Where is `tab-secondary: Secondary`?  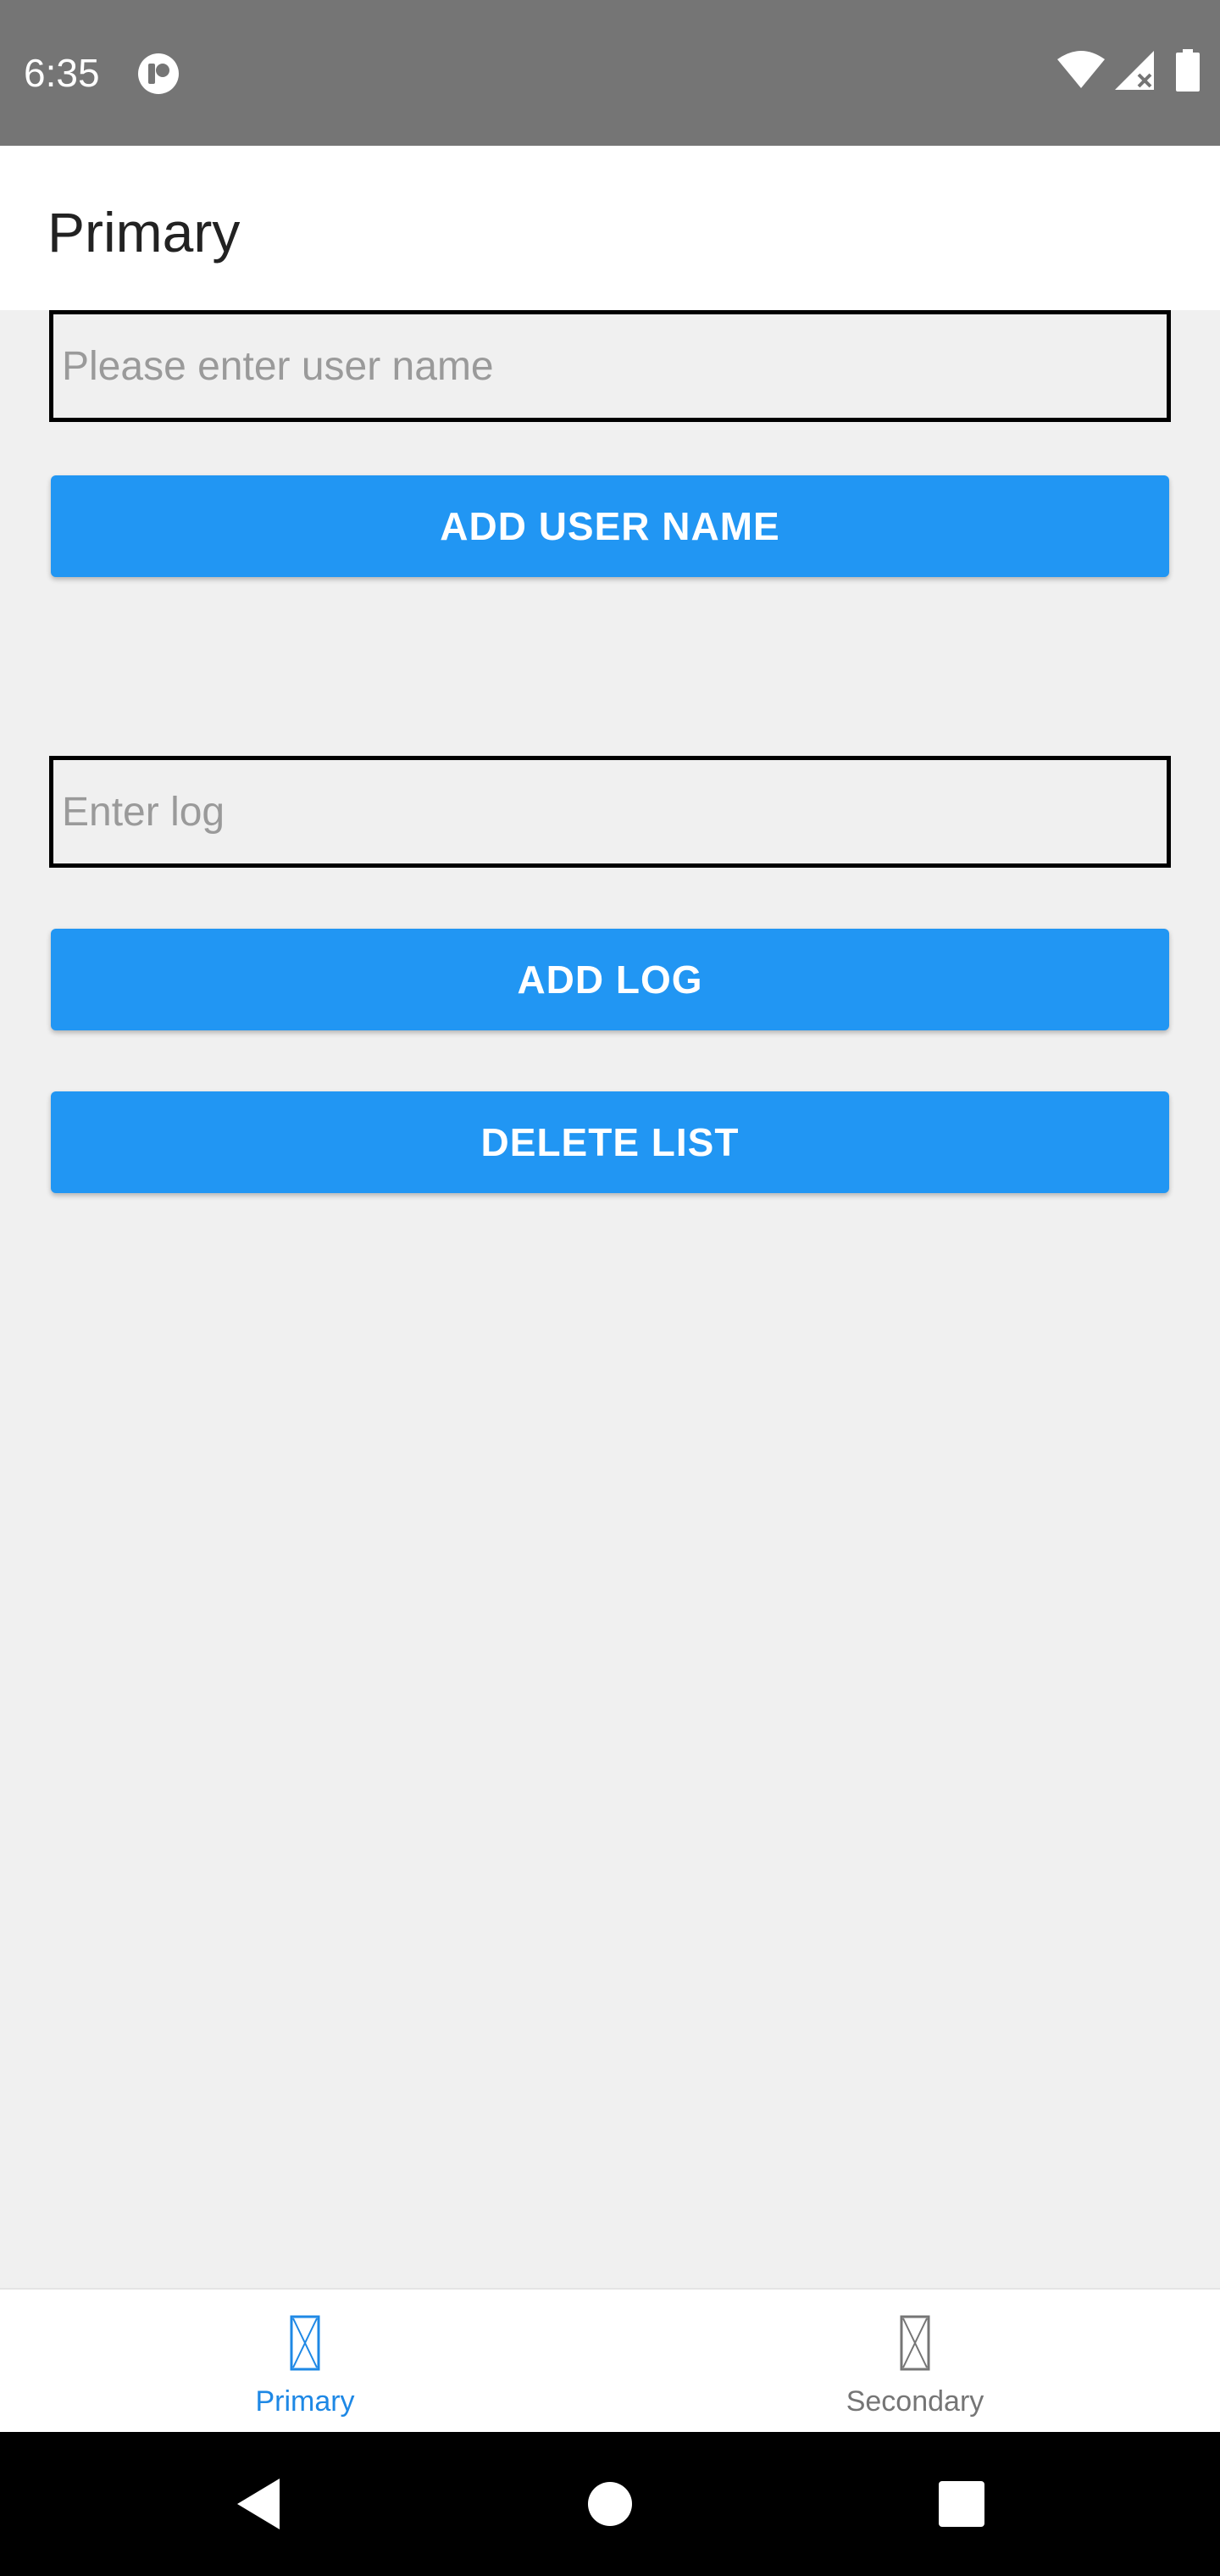 tab-secondary: Secondary is located at coordinates (915, 2362).